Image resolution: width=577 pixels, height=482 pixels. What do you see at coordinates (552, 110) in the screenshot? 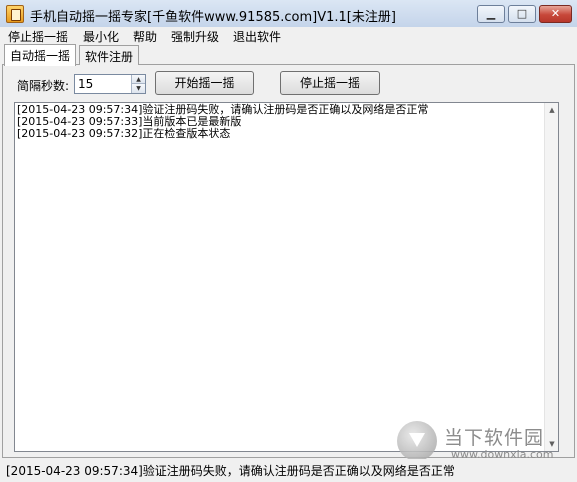
I see `scroll-up-icon: ▲` at bounding box center [552, 110].